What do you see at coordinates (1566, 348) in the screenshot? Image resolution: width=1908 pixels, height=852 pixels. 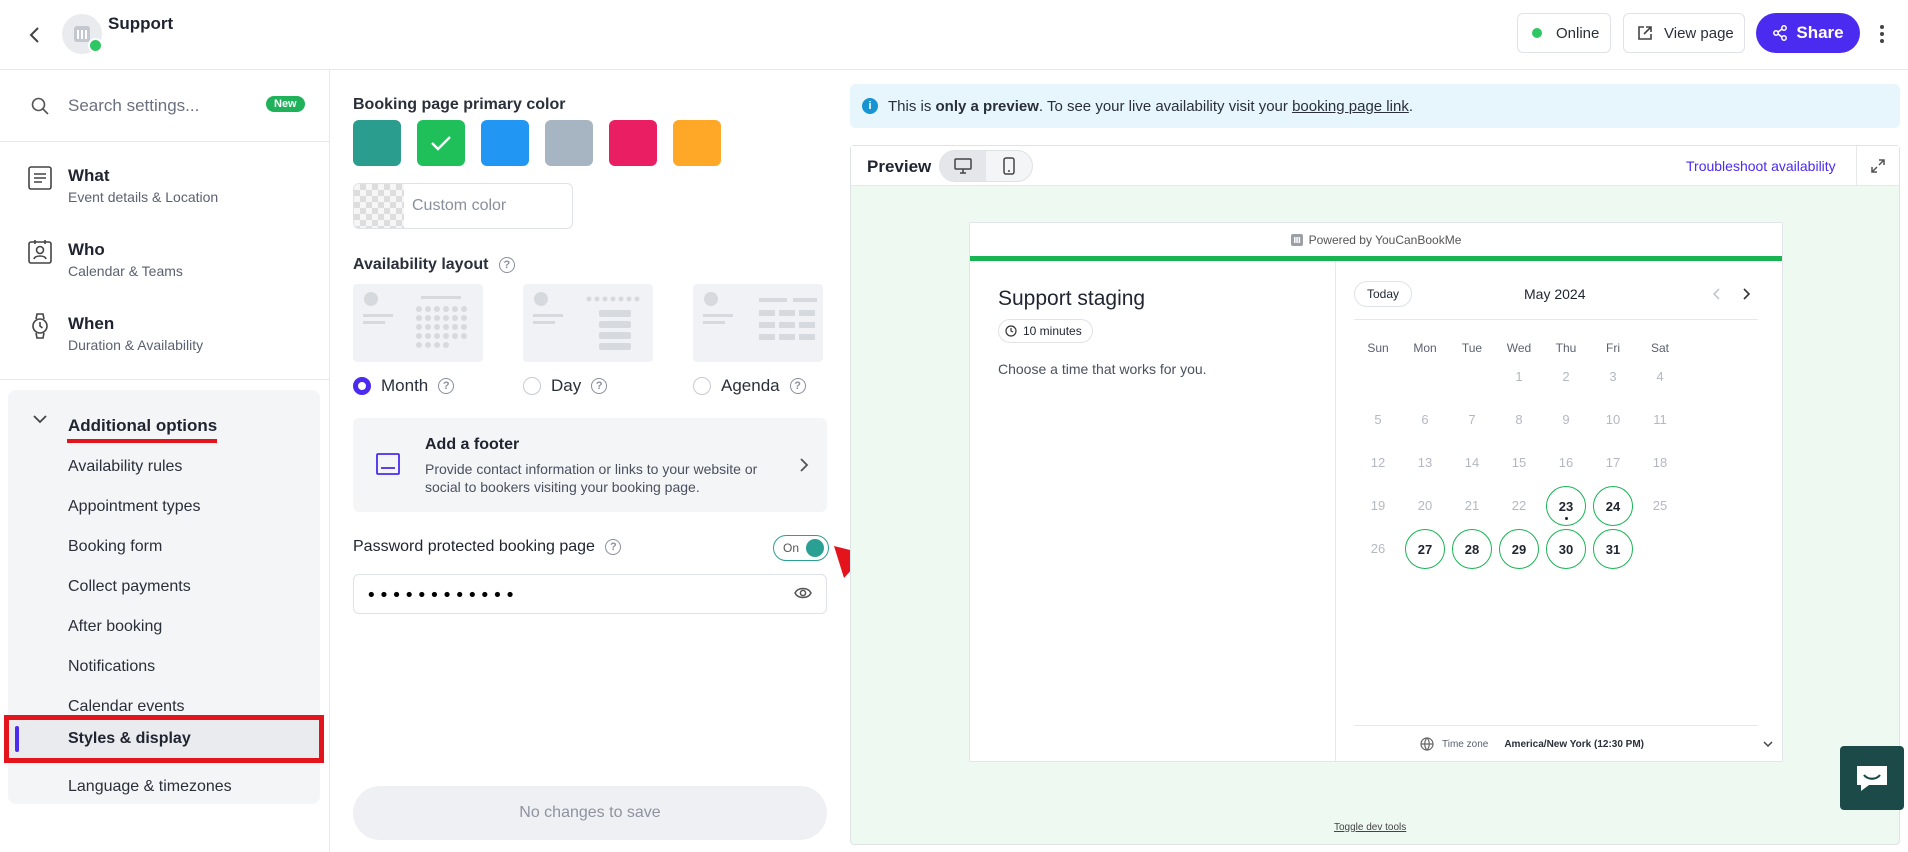 I see `weekday-label: Thu` at bounding box center [1566, 348].